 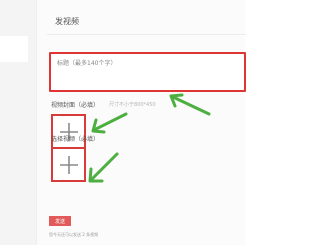 What do you see at coordinates (74, 234) in the screenshot?
I see `daily-limit-note: 您今天还可以发送 2 条视频` at bounding box center [74, 234].